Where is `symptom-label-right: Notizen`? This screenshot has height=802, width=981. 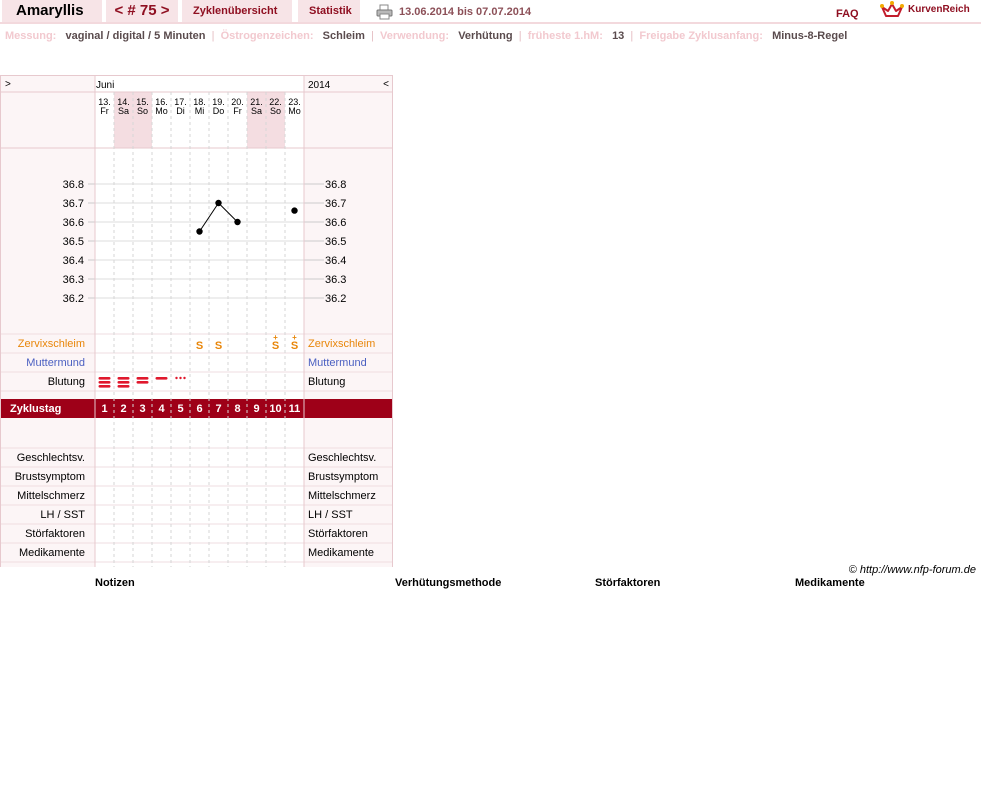
symptom-label-right: Notizen is located at coordinates (326, 566).